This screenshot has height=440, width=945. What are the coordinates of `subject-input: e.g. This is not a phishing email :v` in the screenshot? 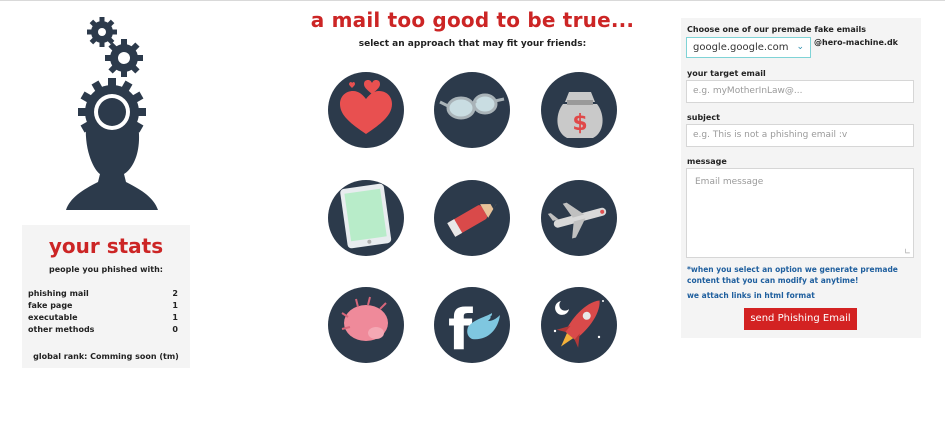 It's located at (800, 135).